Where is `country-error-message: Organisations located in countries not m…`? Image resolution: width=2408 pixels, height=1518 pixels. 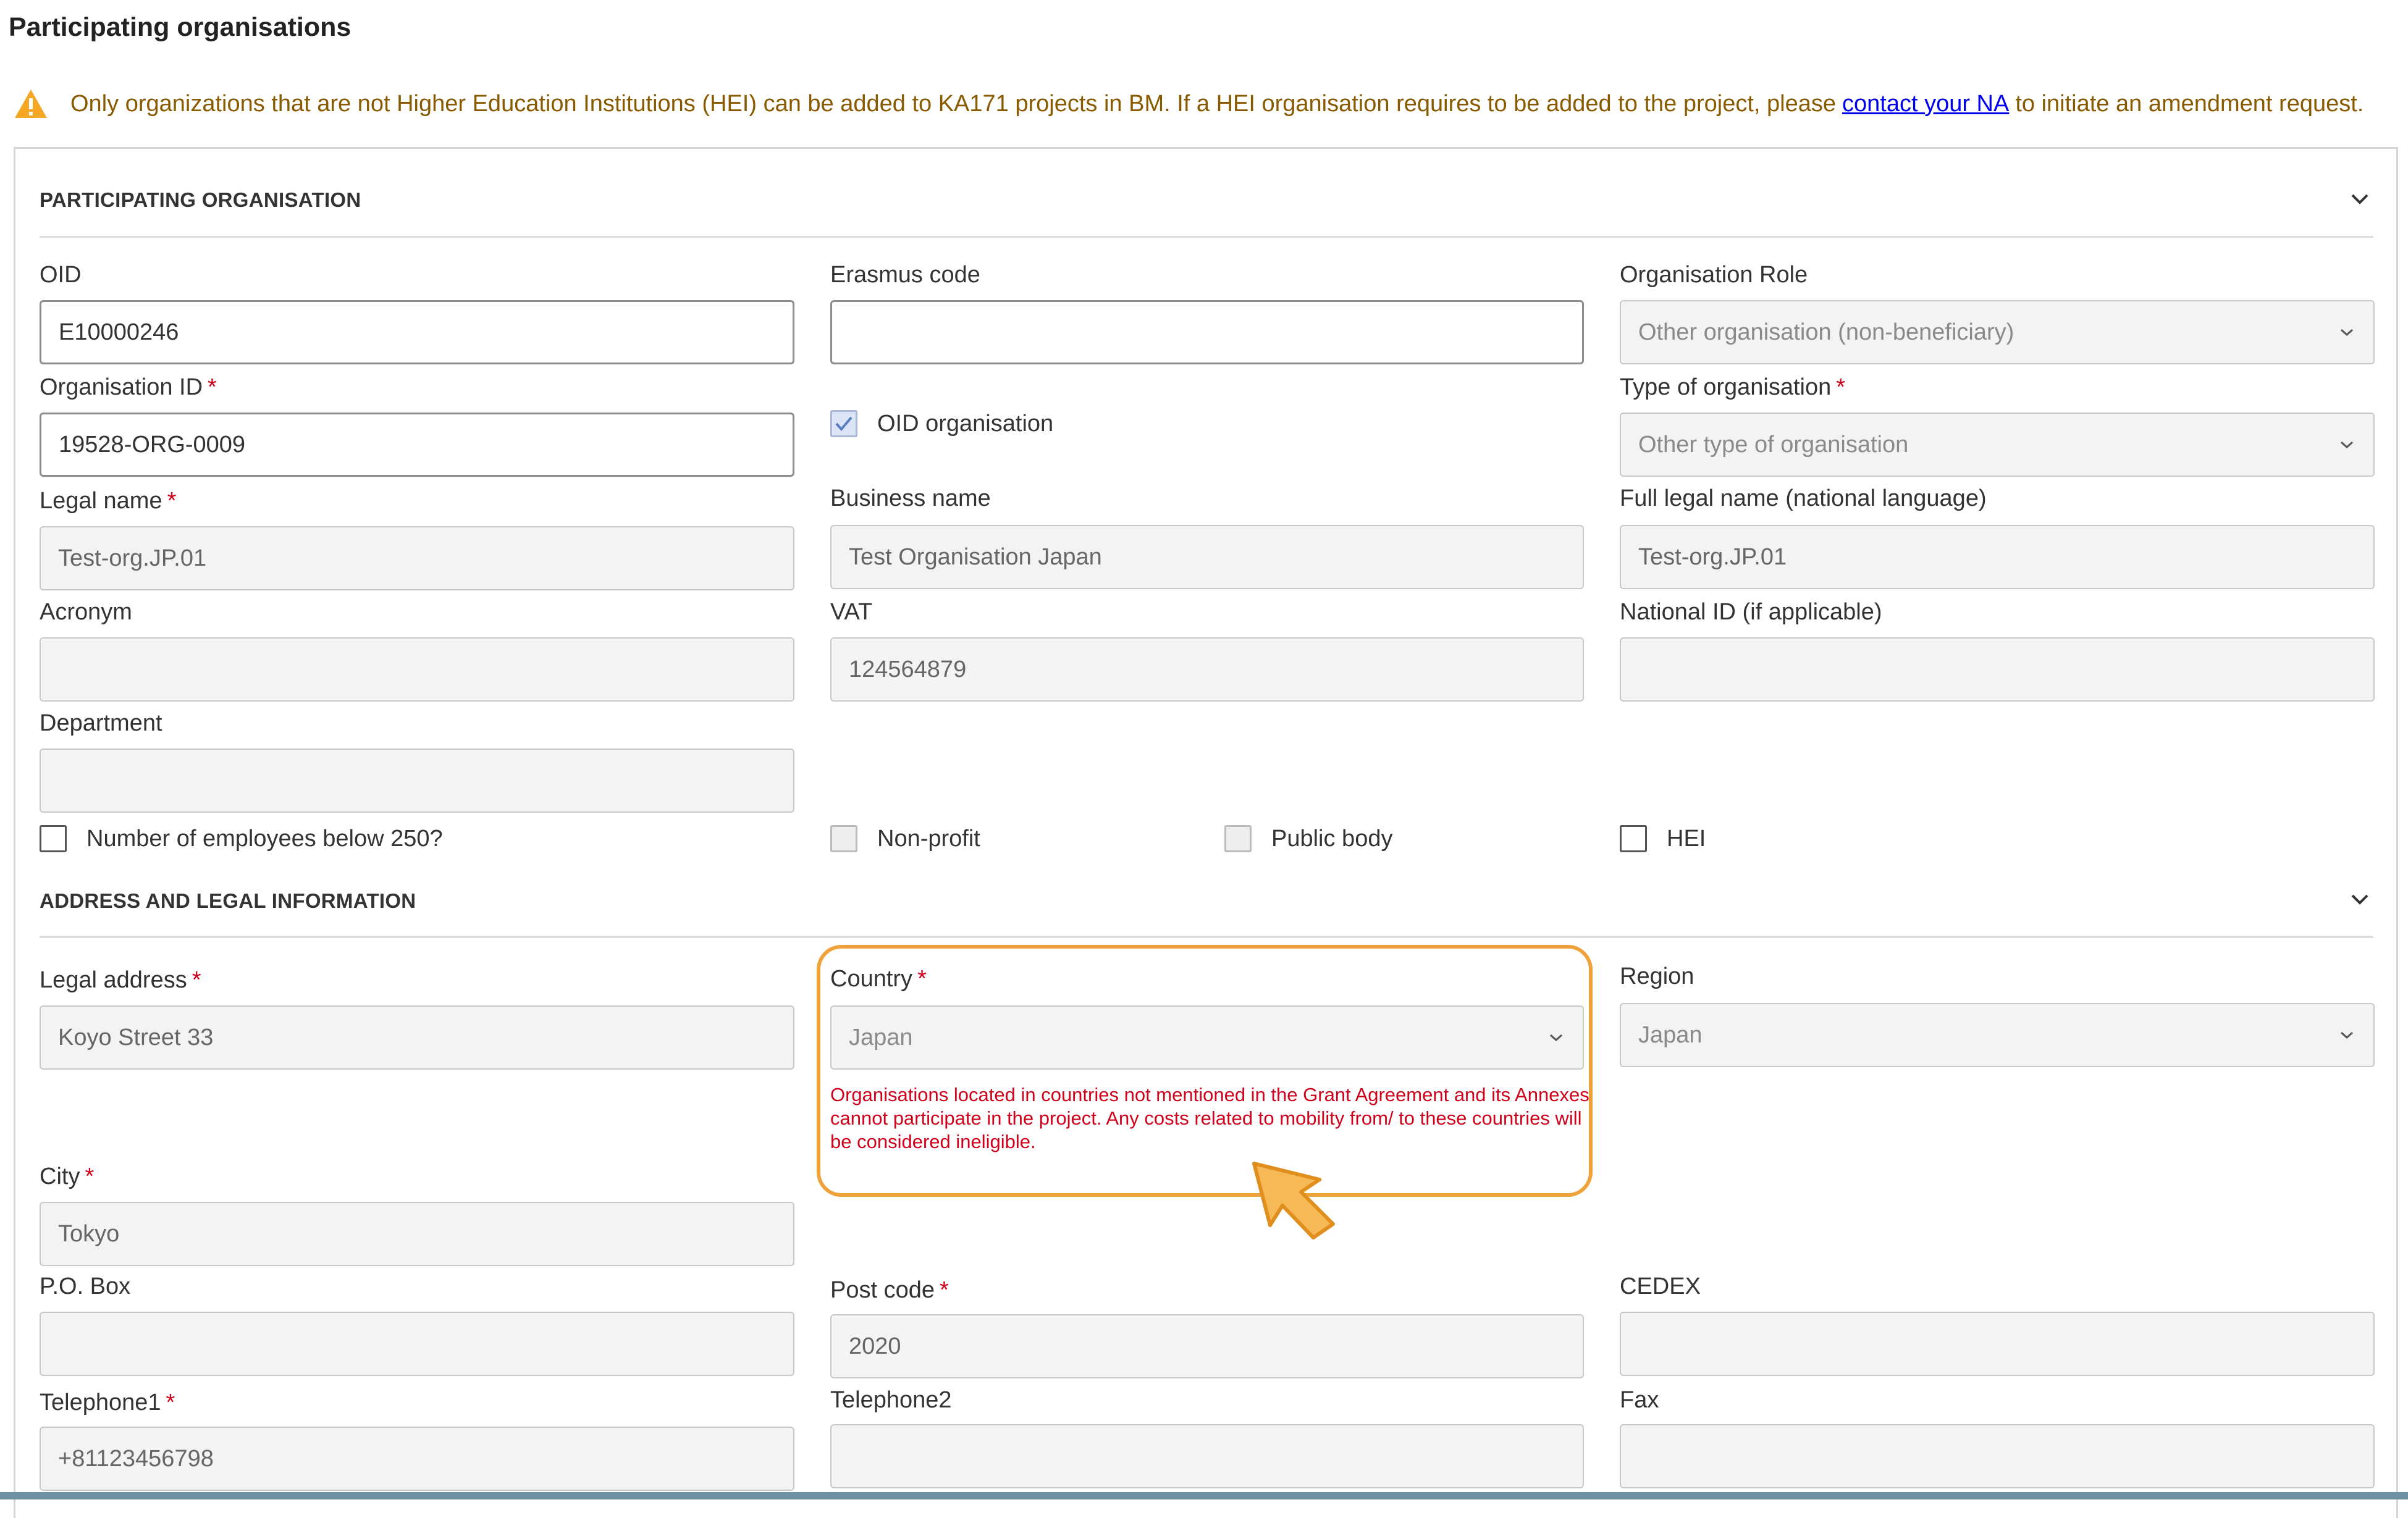 country-error-message: Organisations located in countries not m… is located at coordinates (1209, 1118).